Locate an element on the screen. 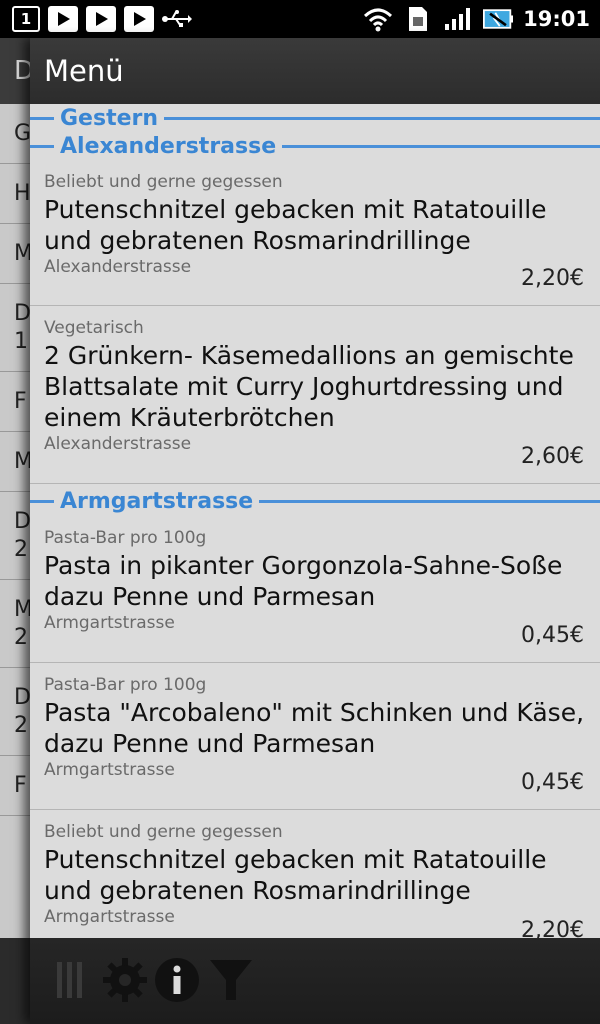  info-icon is located at coordinates (177, 980).